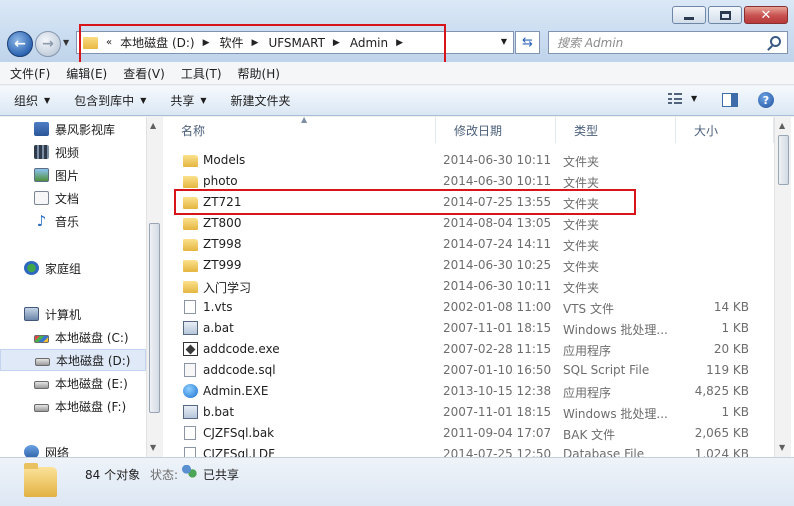 Image resolution: width=794 pixels, height=506 pixels. Describe the element at coordinates (468, 160) in the screenshot. I see `file-row: Models 2014-06-30 10:11 文件夹` at that location.